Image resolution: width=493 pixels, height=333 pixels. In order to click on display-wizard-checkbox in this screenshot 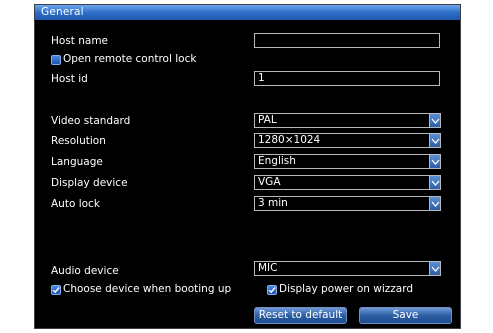, I will do `click(272, 290)`.